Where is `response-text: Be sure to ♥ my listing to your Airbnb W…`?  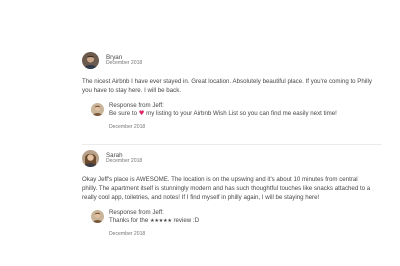
response-text: Be sure to ♥ my listing to your Airbnb W… is located at coordinates (229, 114).